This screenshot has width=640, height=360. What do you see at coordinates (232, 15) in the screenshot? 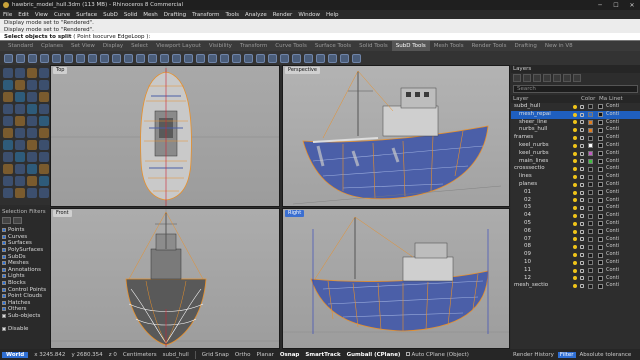
I see `menu-tools: Tools` at bounding box center [232, 15].